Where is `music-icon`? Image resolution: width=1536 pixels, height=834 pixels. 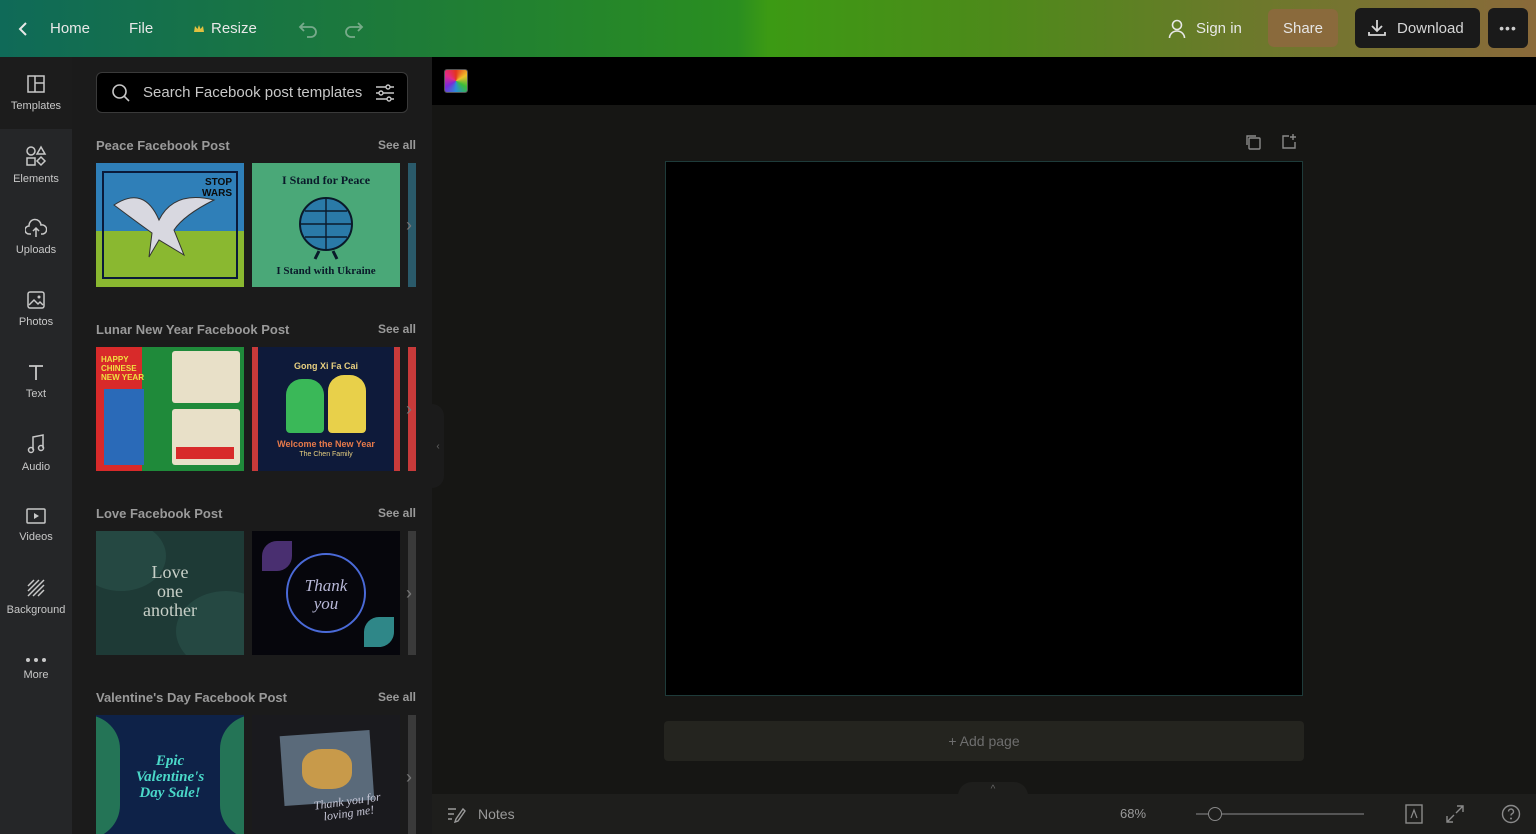 music-icon is located at coordinates (36, 444).